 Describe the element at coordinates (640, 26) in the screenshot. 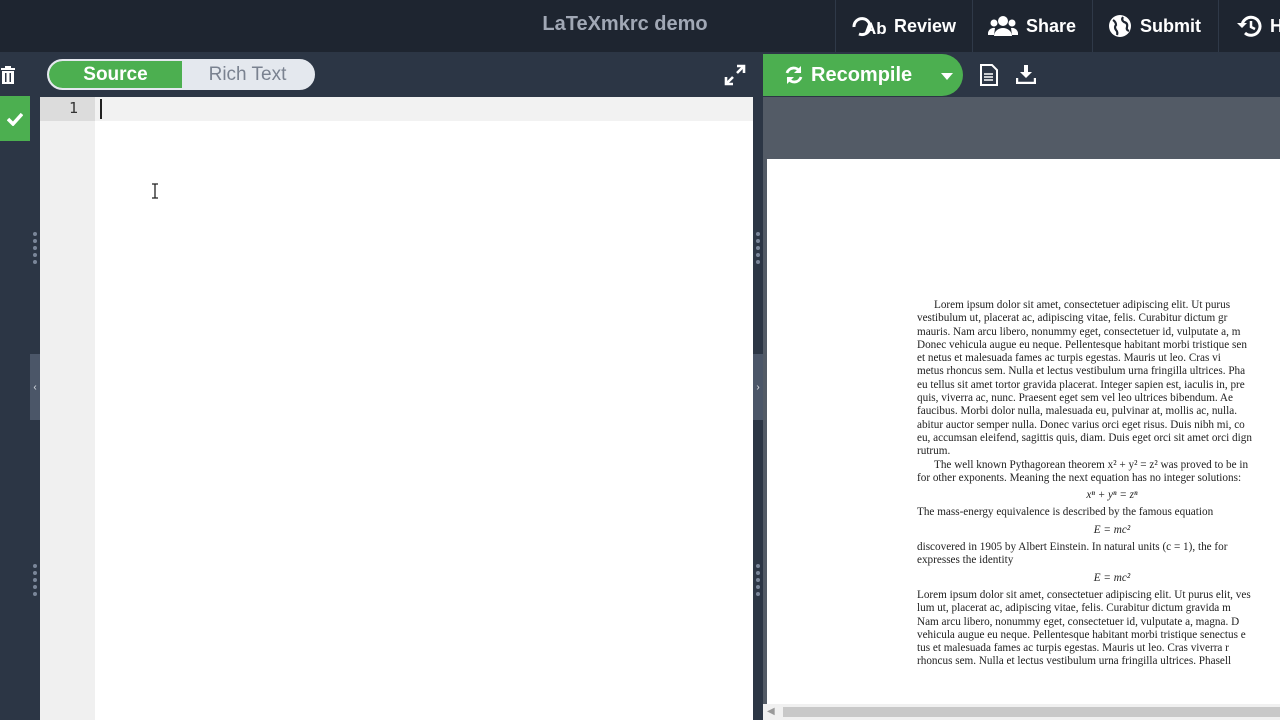

I see `top-bar: LaTeXmkrc demo Ab Review Share Submit H` at that location.